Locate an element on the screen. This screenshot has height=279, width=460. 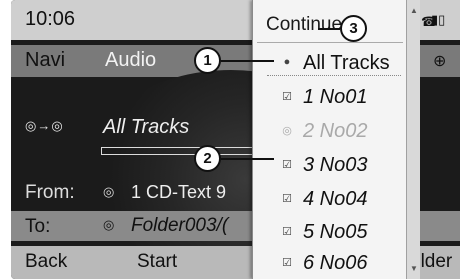
menu-item-track-1: ☑ 1 No01 is located at coordinates (330, 96).